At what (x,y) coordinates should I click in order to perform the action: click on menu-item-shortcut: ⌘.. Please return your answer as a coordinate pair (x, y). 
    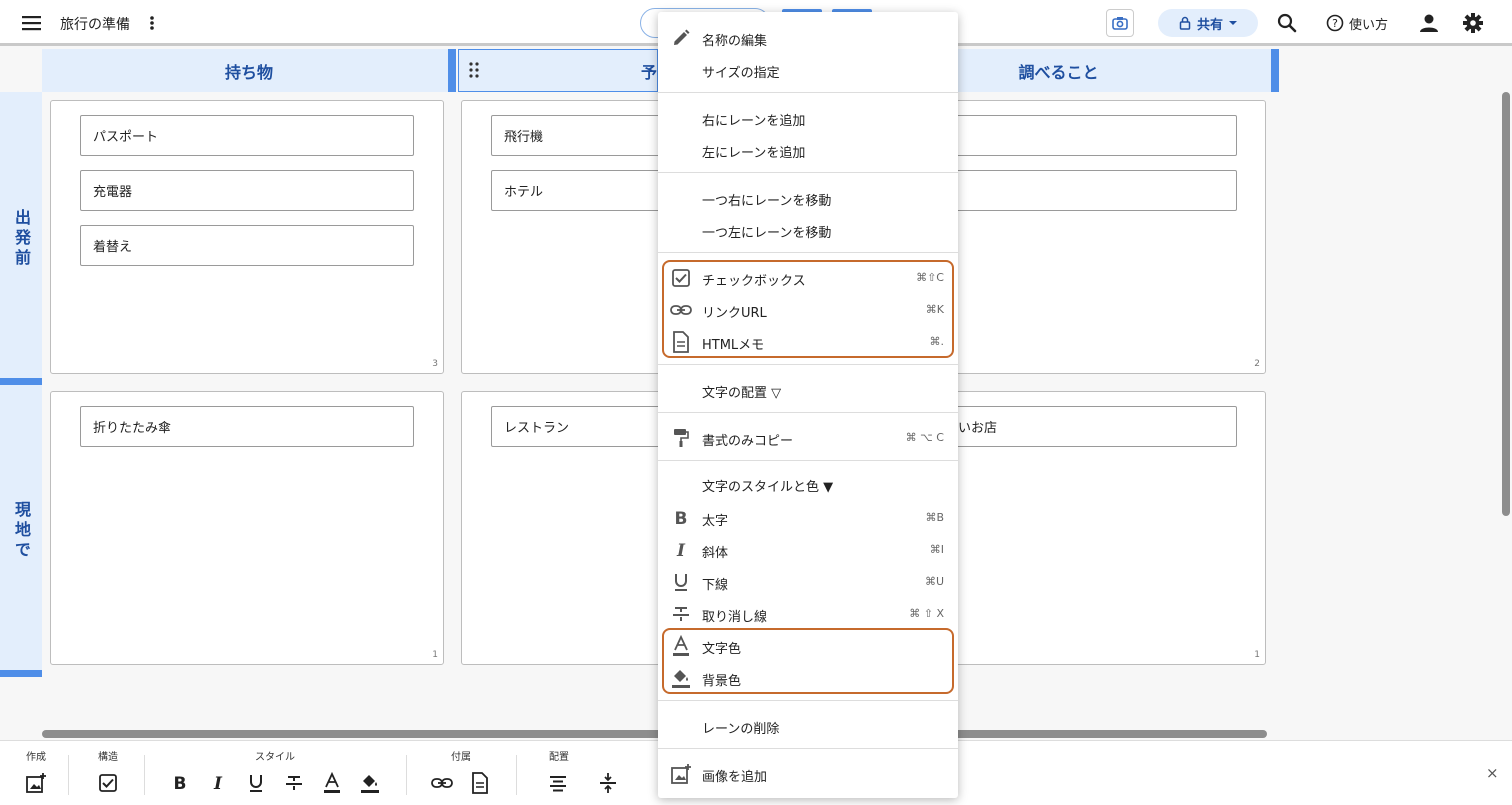
    Looking at the image, I should click on (937, 341).